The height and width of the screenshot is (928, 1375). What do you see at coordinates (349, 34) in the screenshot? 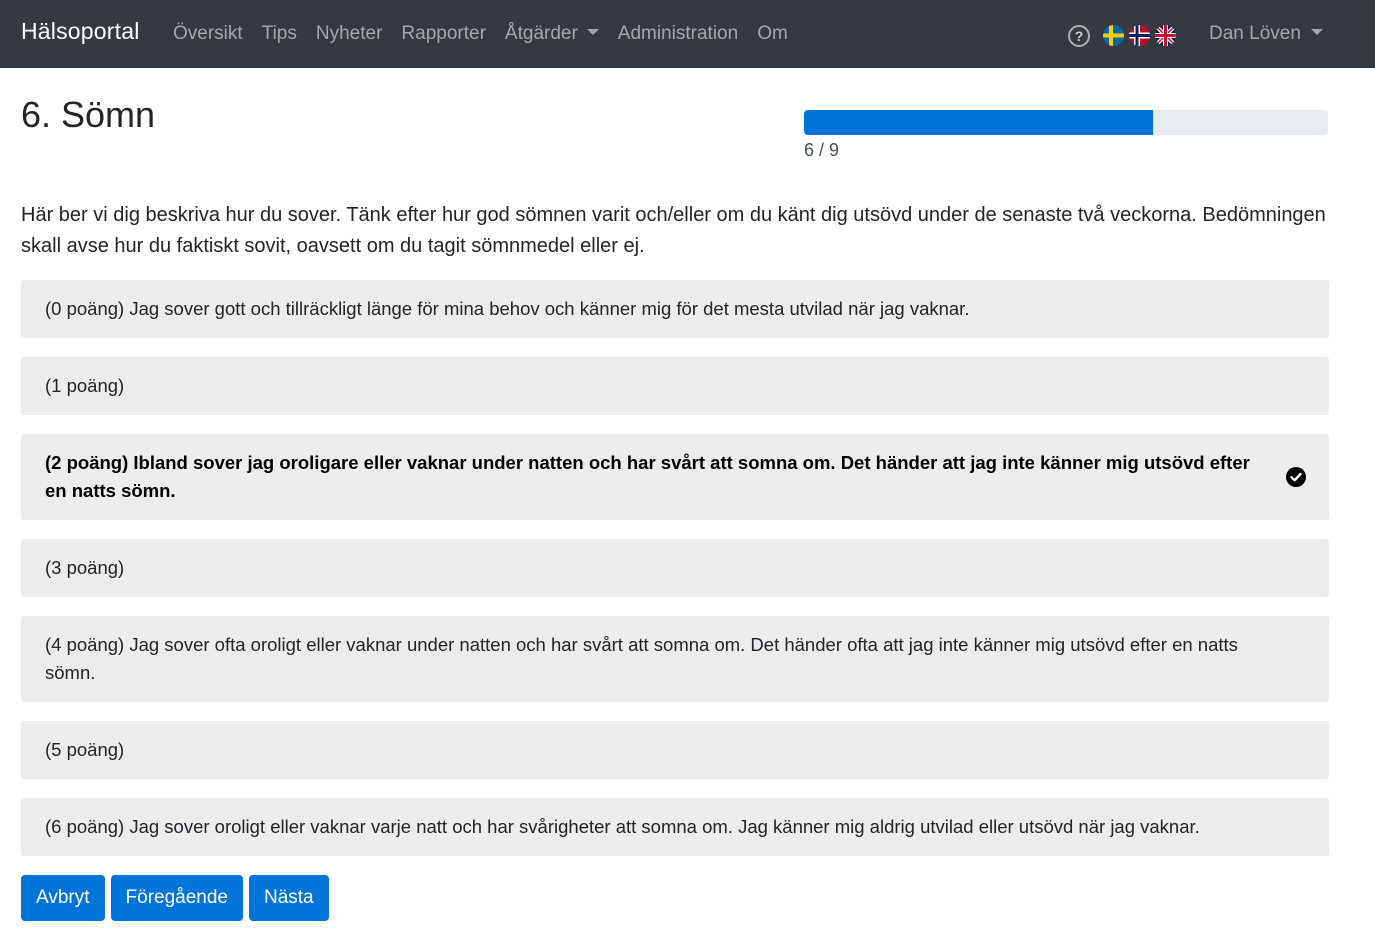
I see `nav-link-nyheter: Nyheter` at bounding box center [349, 34].